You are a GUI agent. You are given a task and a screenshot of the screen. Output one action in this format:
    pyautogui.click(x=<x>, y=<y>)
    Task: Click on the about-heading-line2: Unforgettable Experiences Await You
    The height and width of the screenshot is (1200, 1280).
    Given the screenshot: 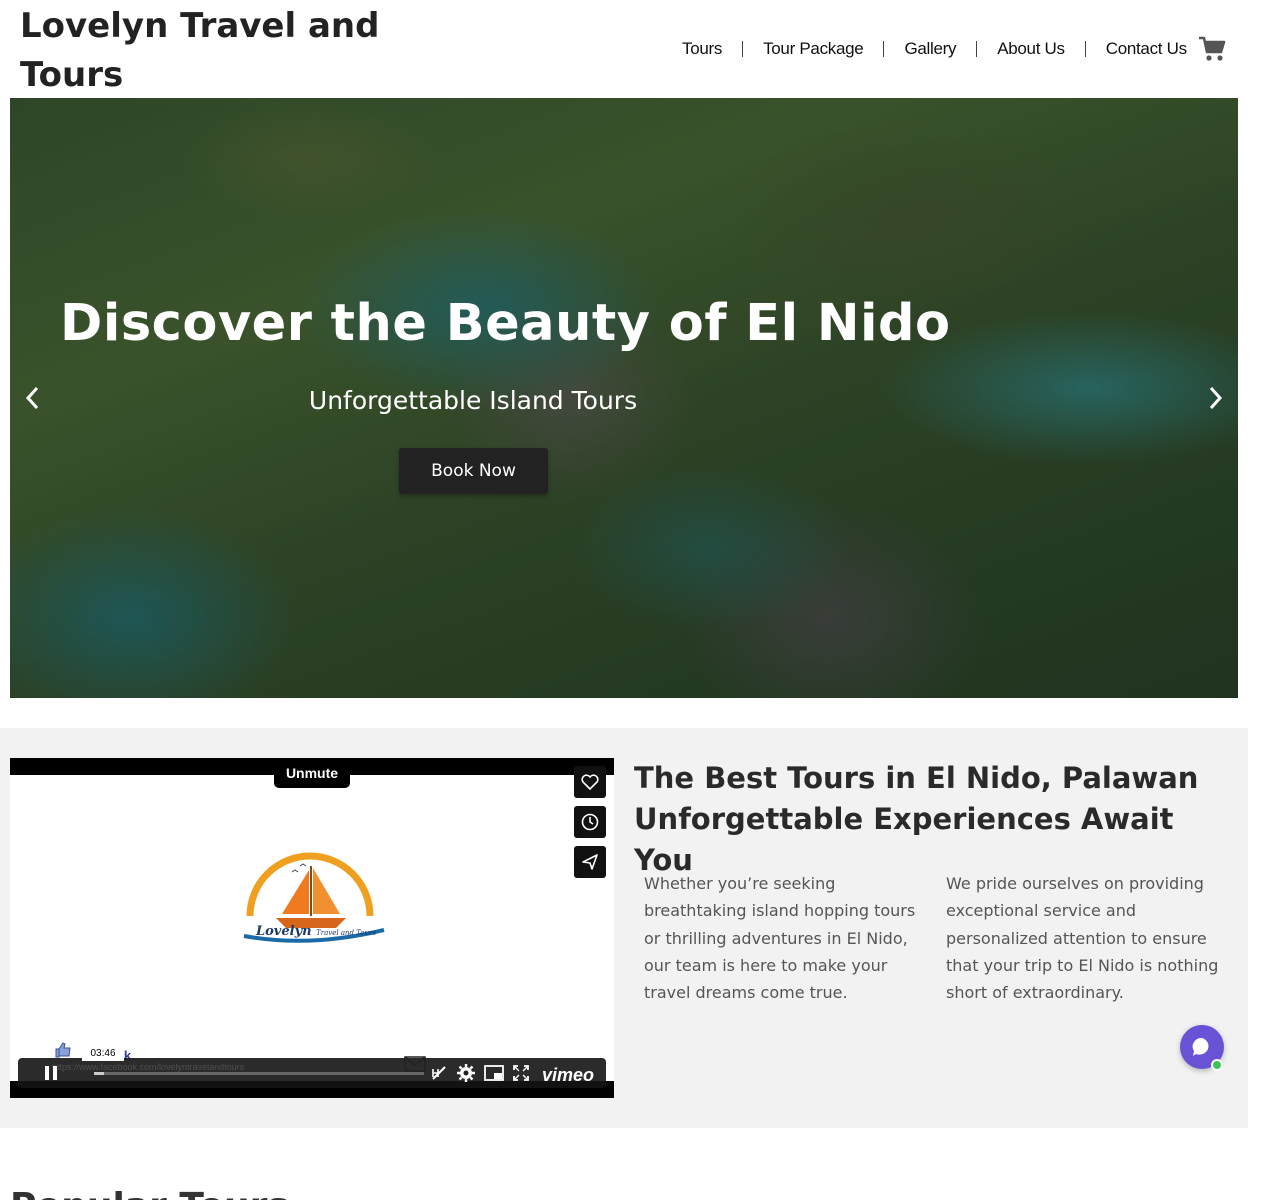 What is the action you would take?
    pyautogui.click(x=904, y=839)
    